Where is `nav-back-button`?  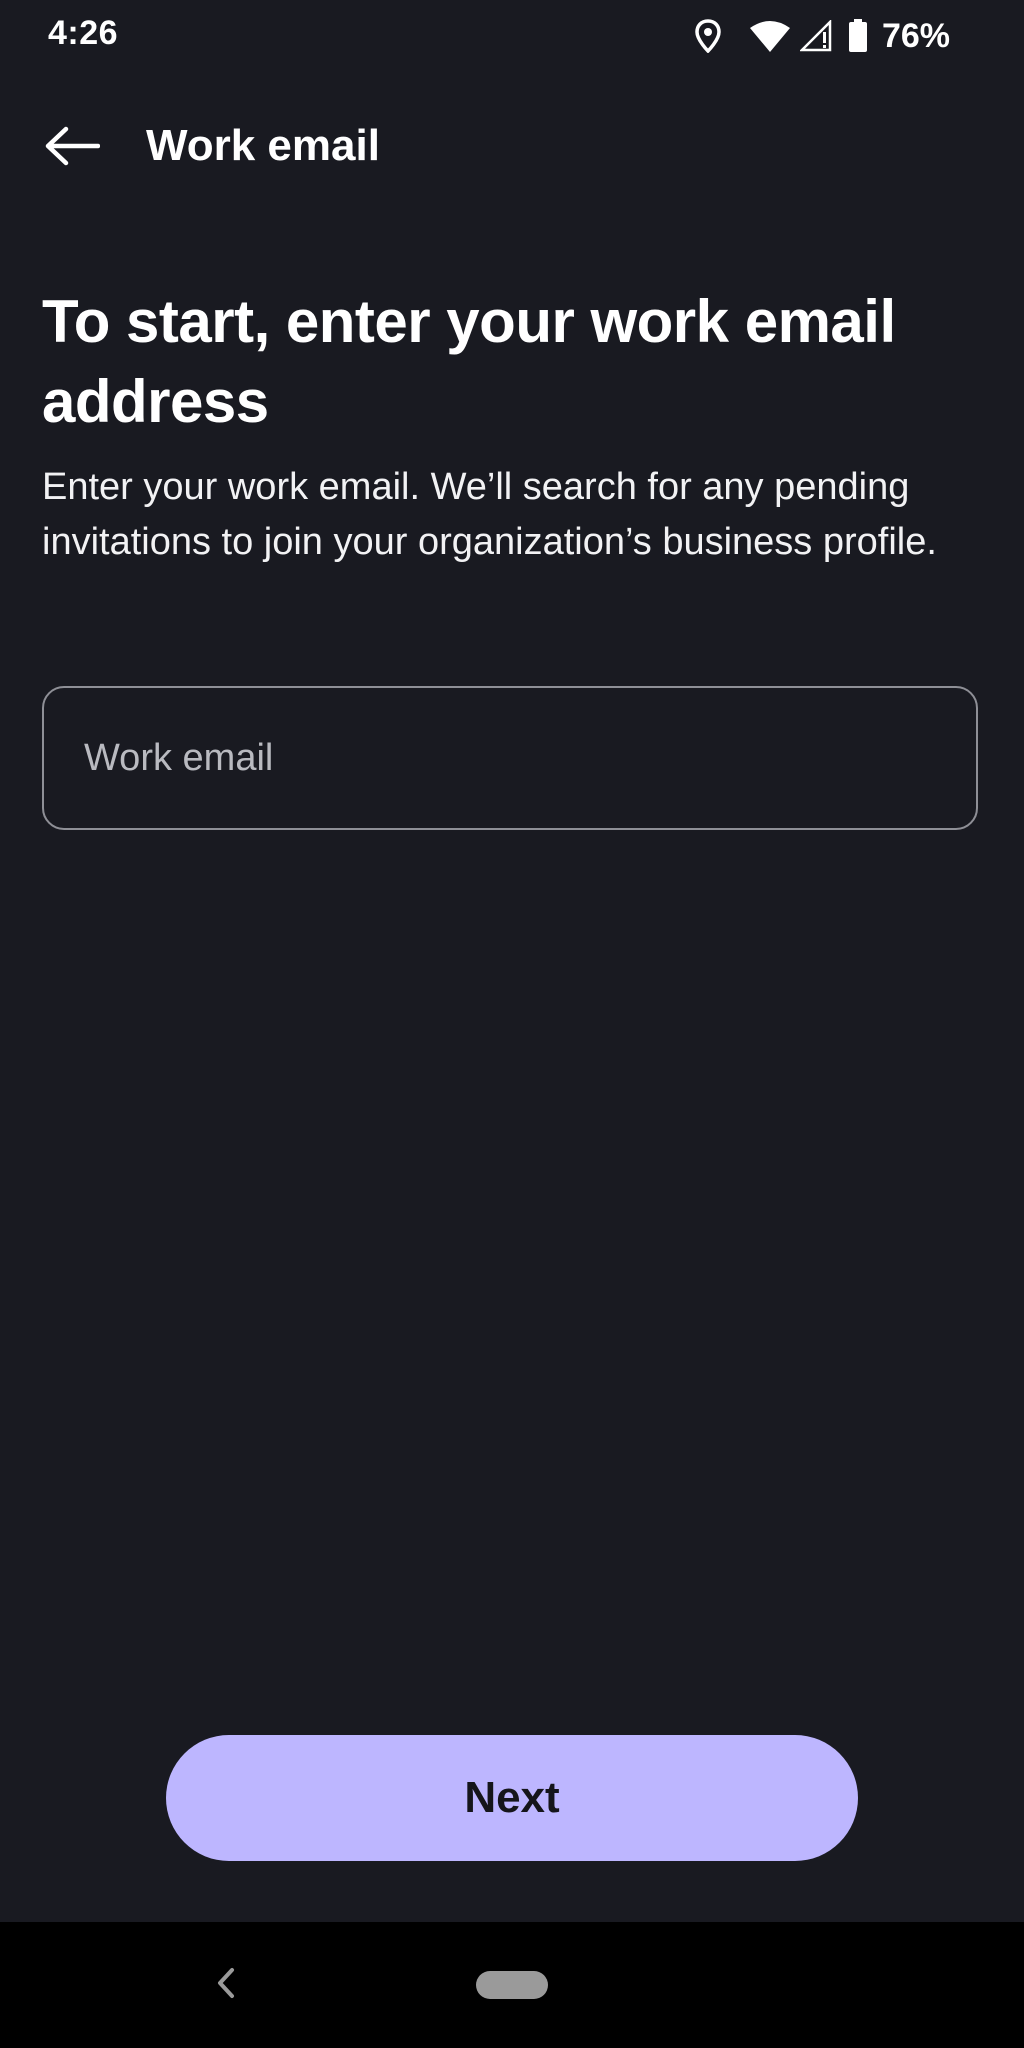
nav-back-button is located at coordinates (226, 1985).